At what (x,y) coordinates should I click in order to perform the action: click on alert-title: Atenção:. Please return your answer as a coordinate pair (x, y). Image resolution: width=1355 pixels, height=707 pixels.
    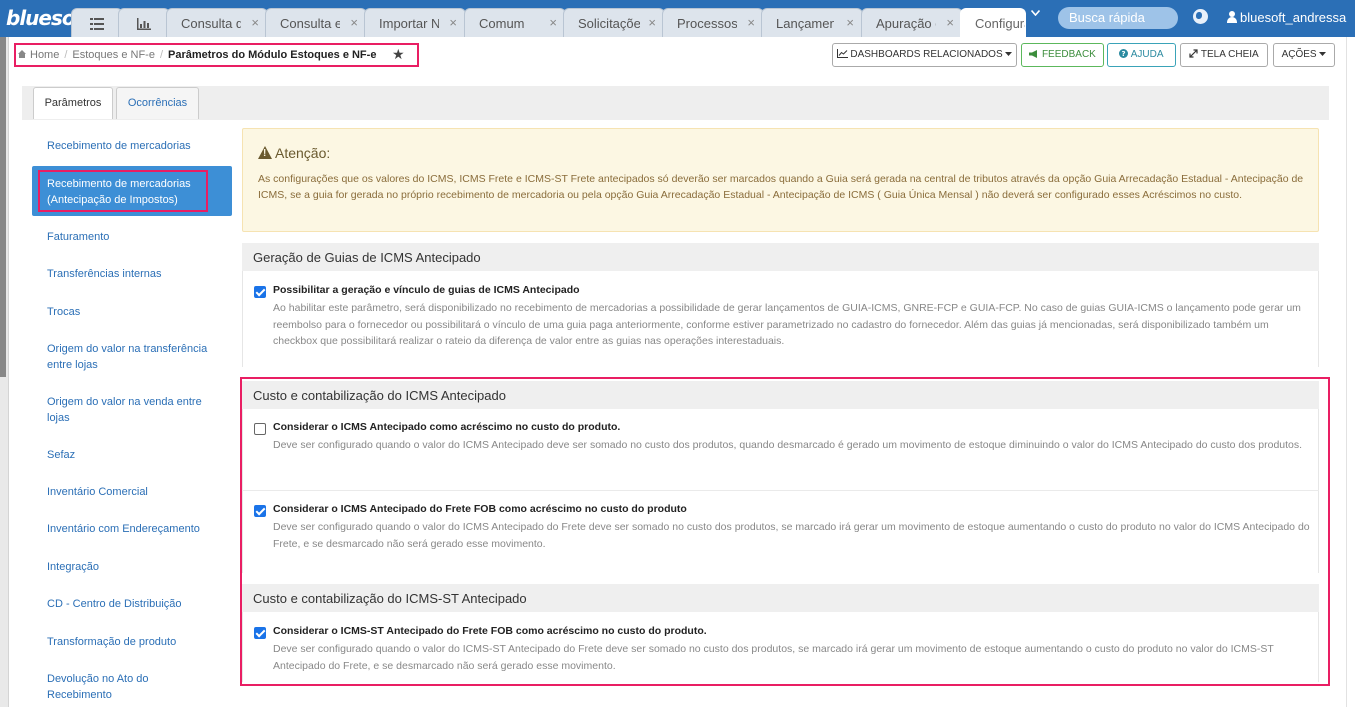
    Looking at the image, I should click on (294, 153).